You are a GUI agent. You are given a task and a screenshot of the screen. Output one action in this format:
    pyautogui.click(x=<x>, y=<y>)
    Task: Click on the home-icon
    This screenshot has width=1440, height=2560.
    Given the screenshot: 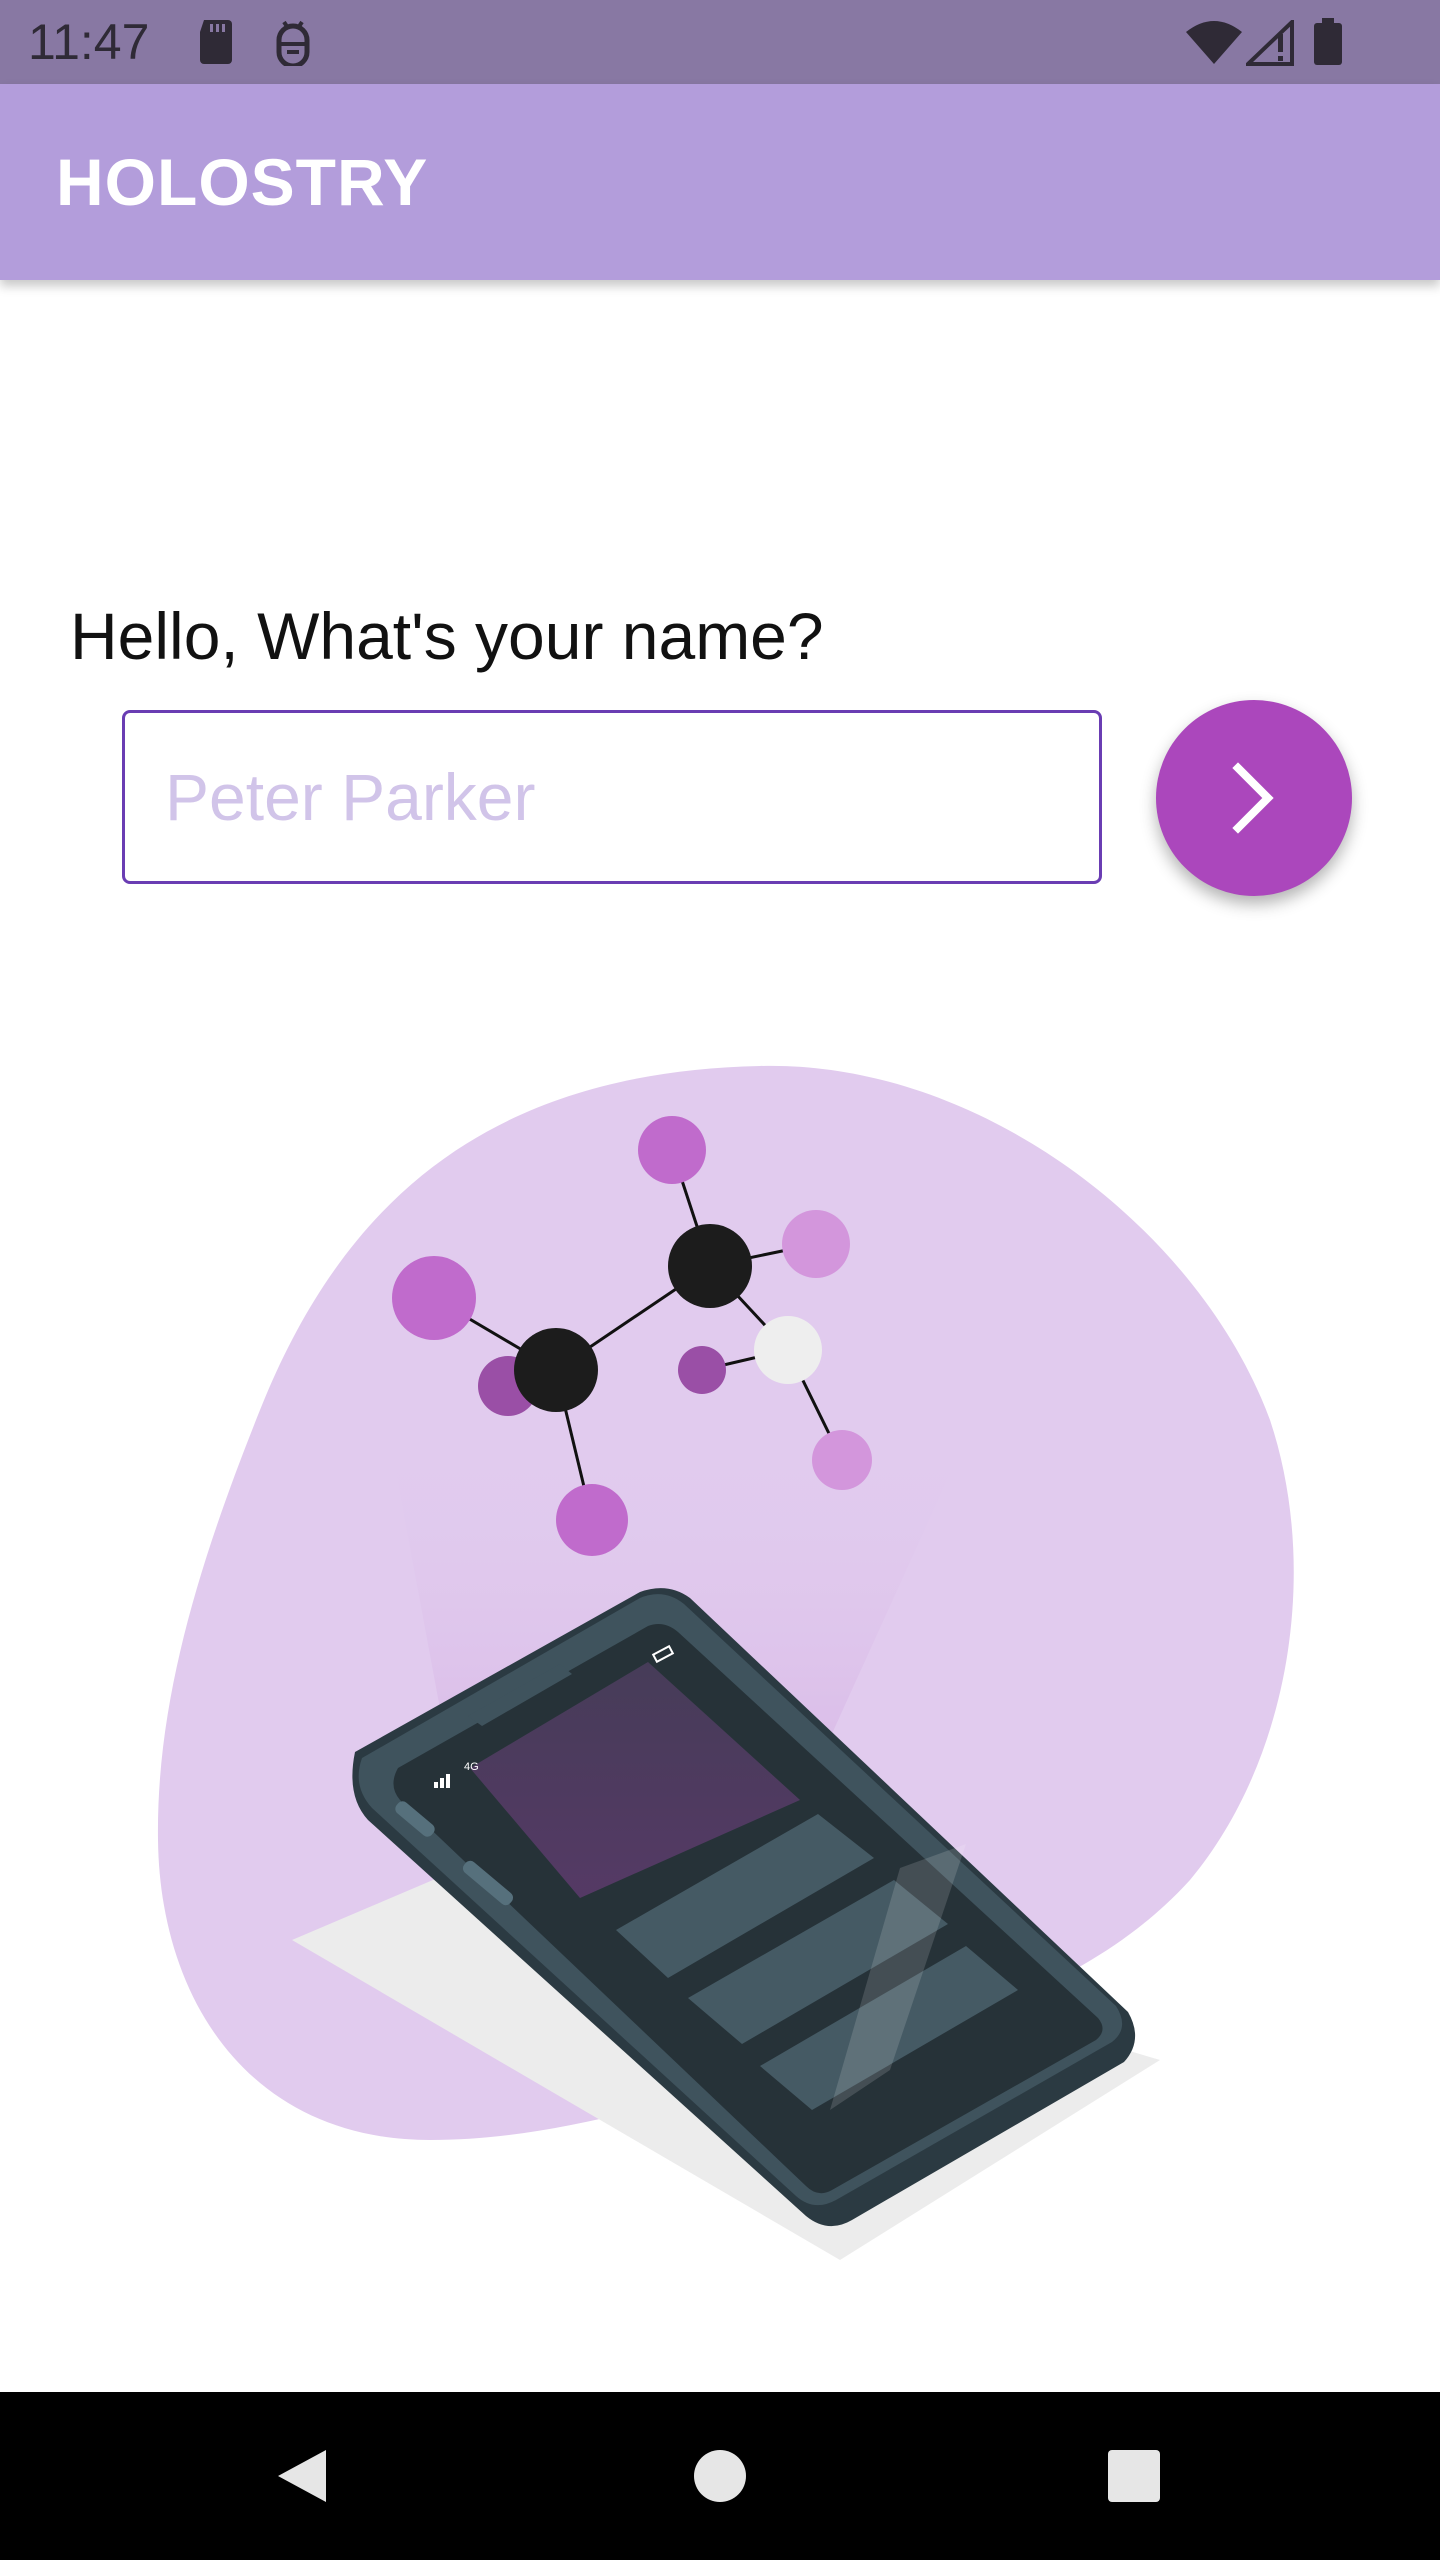 What is the action you would take?
    pyautogui.click(x=720, y=2476)
    